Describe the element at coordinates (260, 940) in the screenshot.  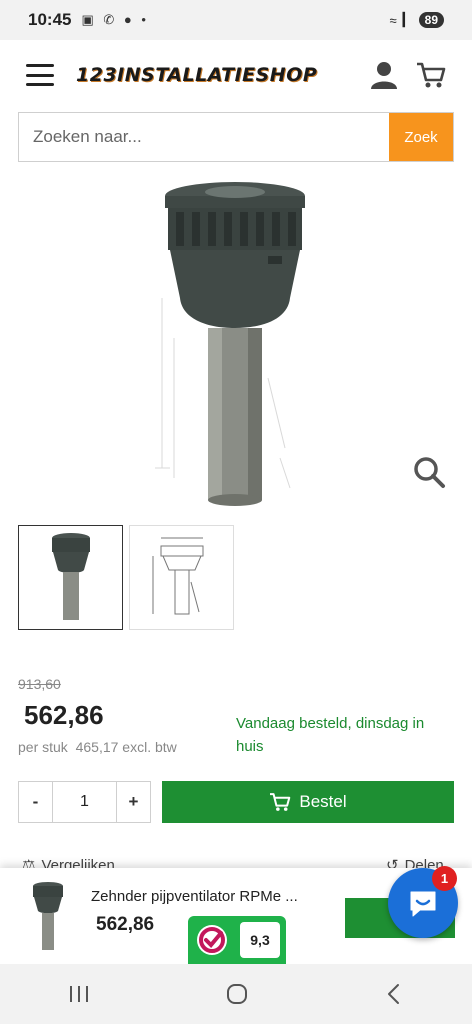
I see `kiyoh-score: 9,3` at that location.